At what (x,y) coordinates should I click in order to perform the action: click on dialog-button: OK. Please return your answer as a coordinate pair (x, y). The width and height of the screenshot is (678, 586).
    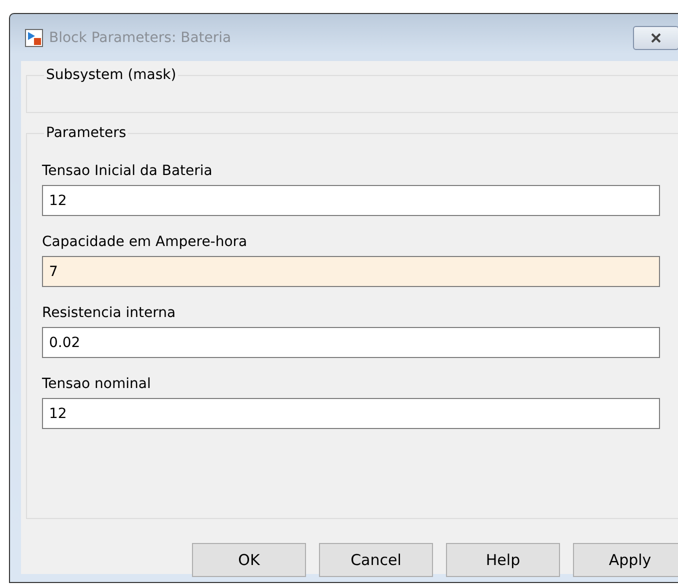
    Looking at the image, I should click on (249, 560).